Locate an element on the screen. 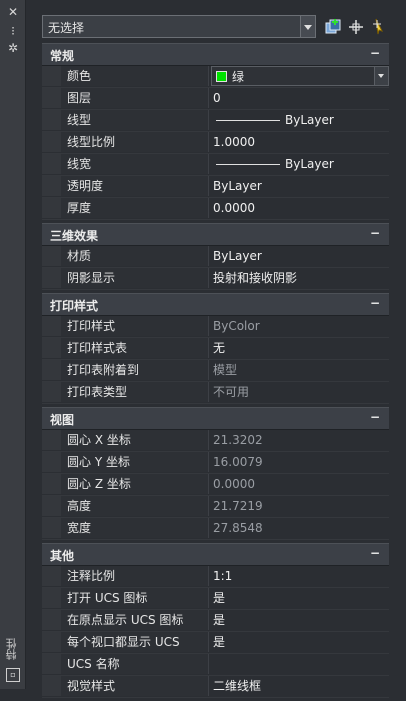 Image resolution: width=406 pixels, height=701 pixels. linetype-value: ByLayer is located at coordinates (301, 120).